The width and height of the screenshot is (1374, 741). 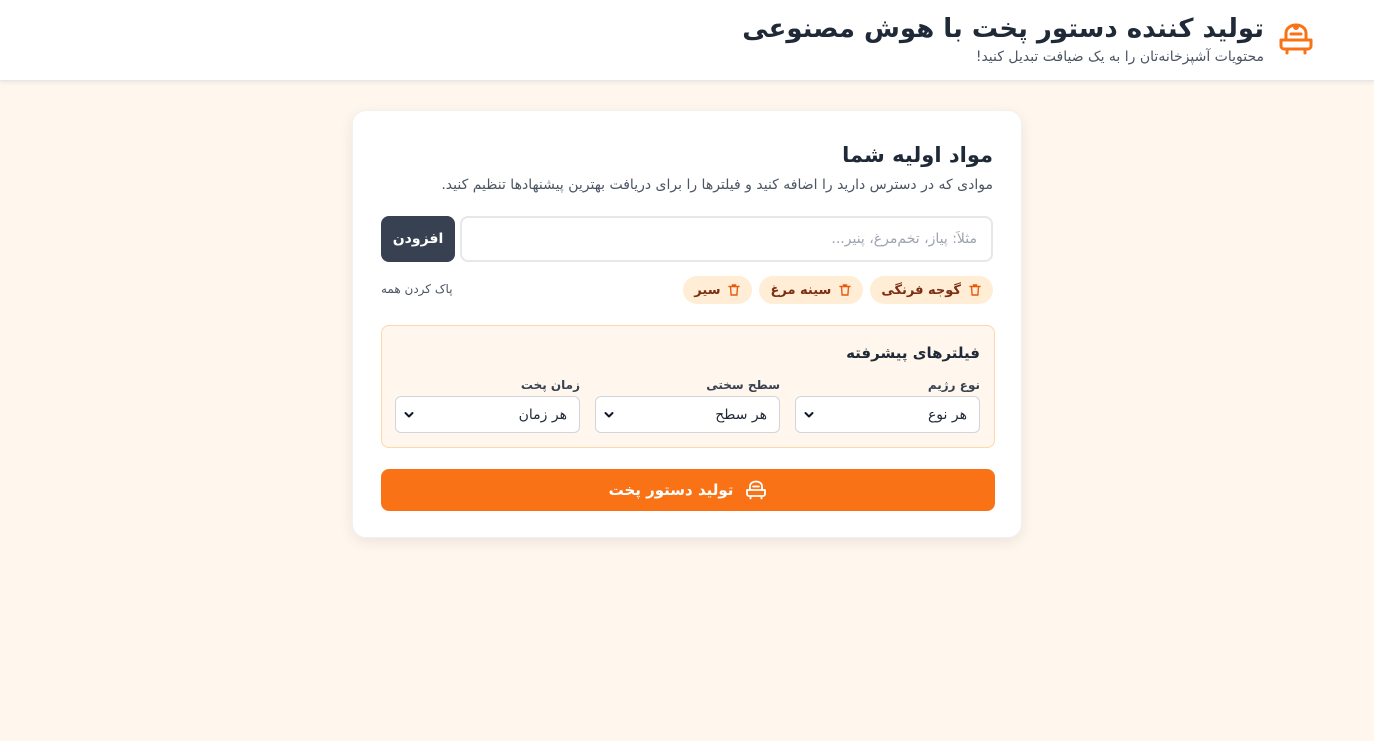 What do you see at coordinates (741, 414) in the screenshot?
I see `difficulty-value: هر سطح` at bounding box center [741, 414].